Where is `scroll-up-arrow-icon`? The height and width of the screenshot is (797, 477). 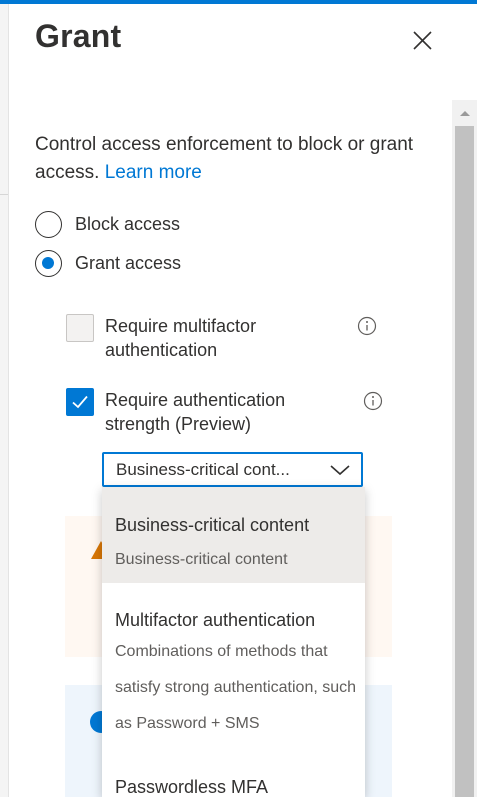
scroll-up-arrow-icon is located at coordinates (464, 113).